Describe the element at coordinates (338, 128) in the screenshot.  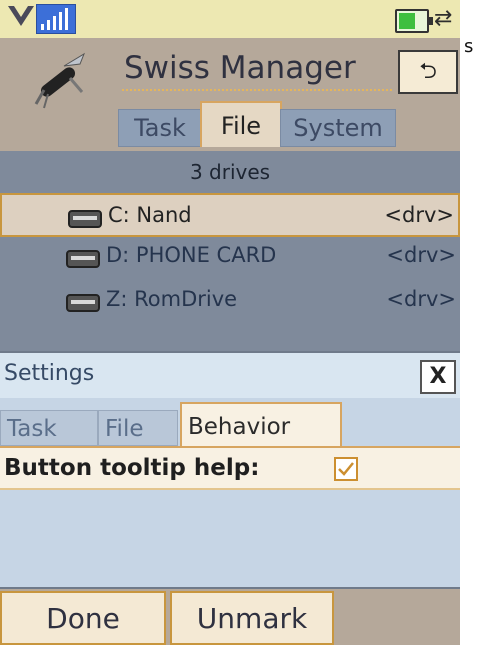
I see `tab-system: System` at that location.